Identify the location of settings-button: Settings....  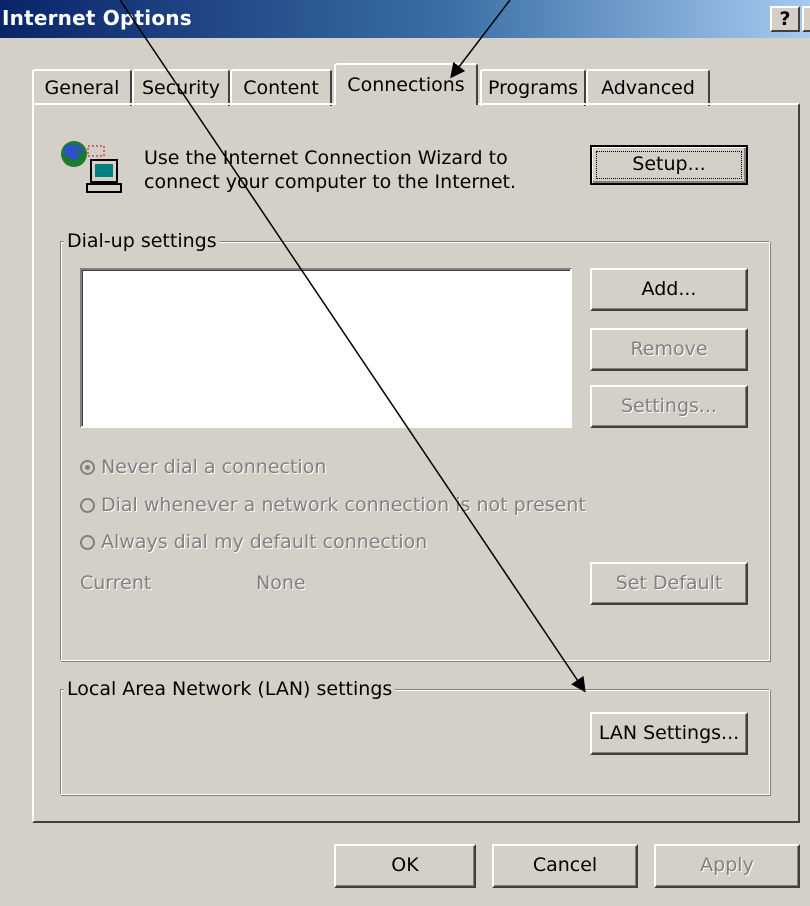
(669, 406).